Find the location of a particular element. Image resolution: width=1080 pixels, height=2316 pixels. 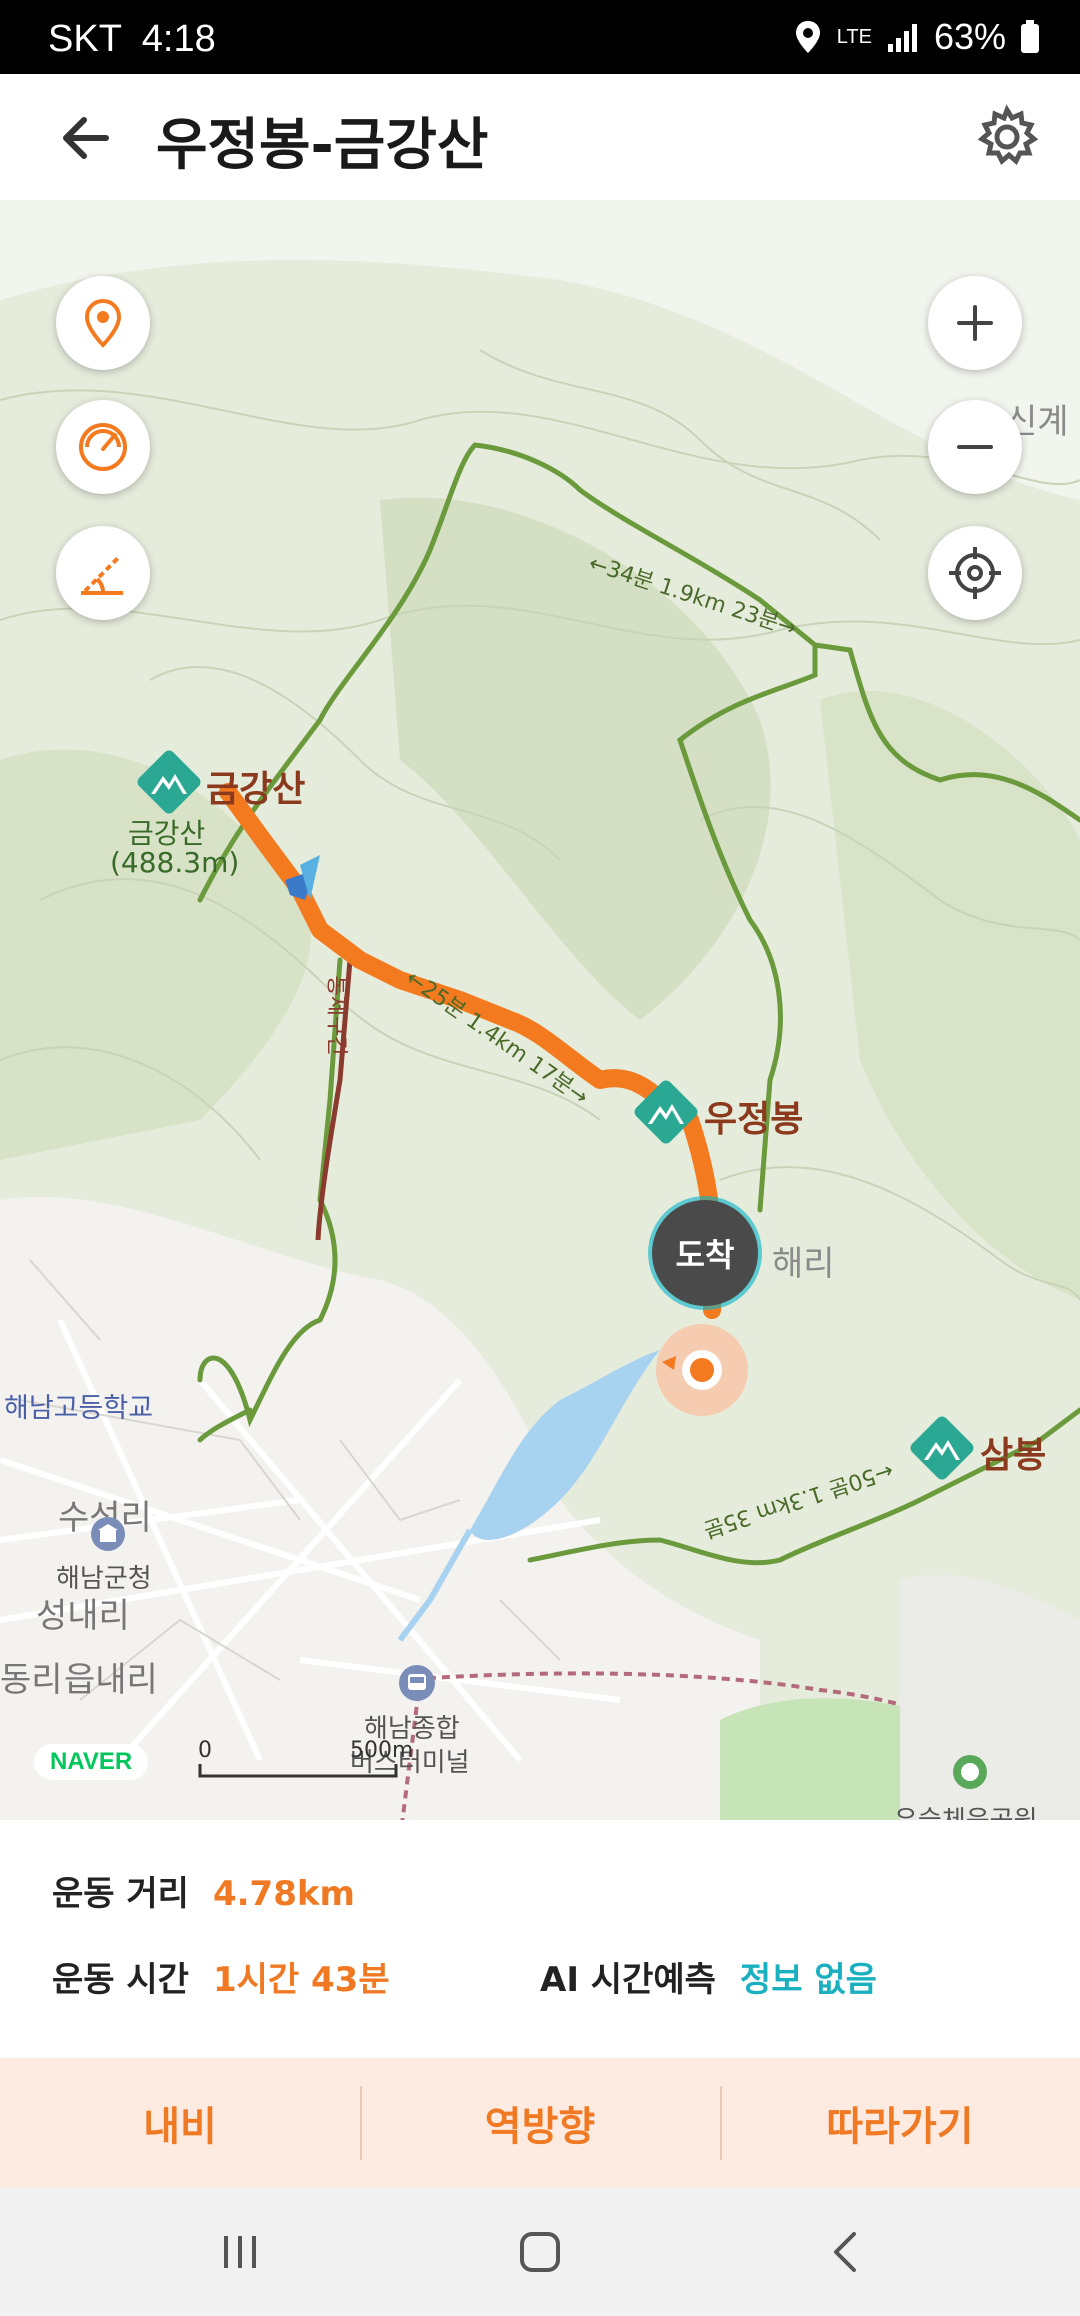

county-office-icon is located at coordinates (108, 1536).